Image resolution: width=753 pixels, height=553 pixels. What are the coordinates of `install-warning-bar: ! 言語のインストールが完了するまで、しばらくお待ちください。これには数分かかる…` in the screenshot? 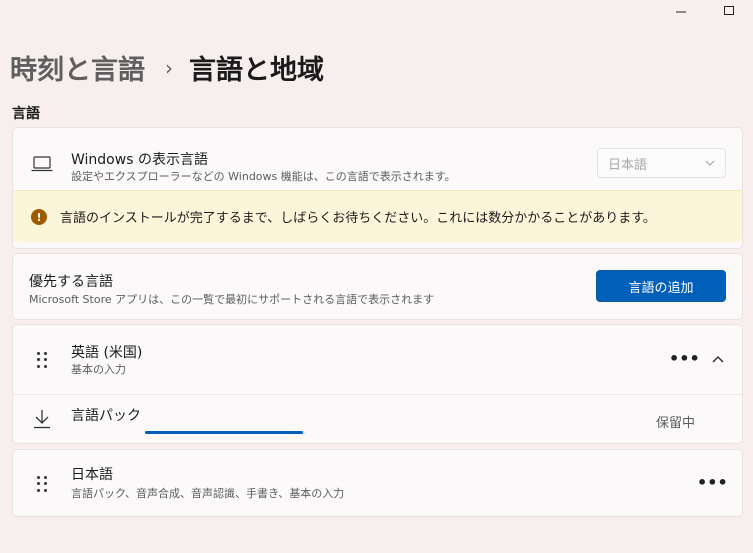 It's located at (377, 216).